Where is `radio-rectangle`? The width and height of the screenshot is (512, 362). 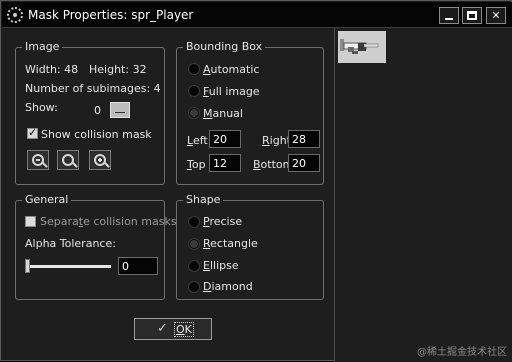
radio-rectangle is located at coordinates (194, 244).